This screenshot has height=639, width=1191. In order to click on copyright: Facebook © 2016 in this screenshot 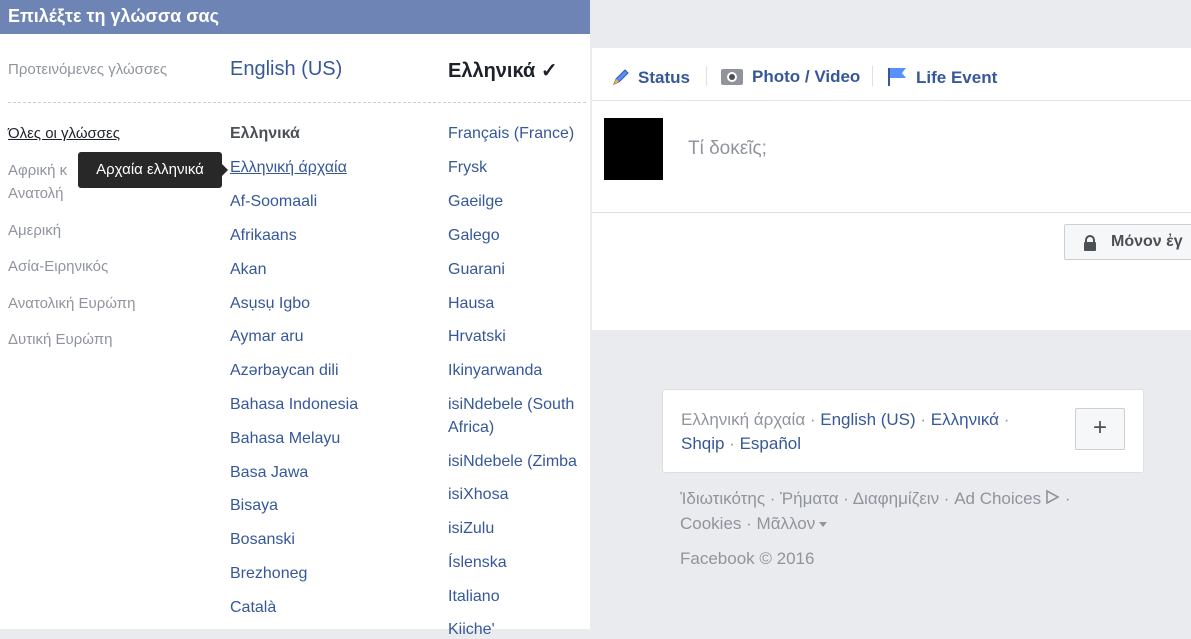, I will do `click(747, 558)`.